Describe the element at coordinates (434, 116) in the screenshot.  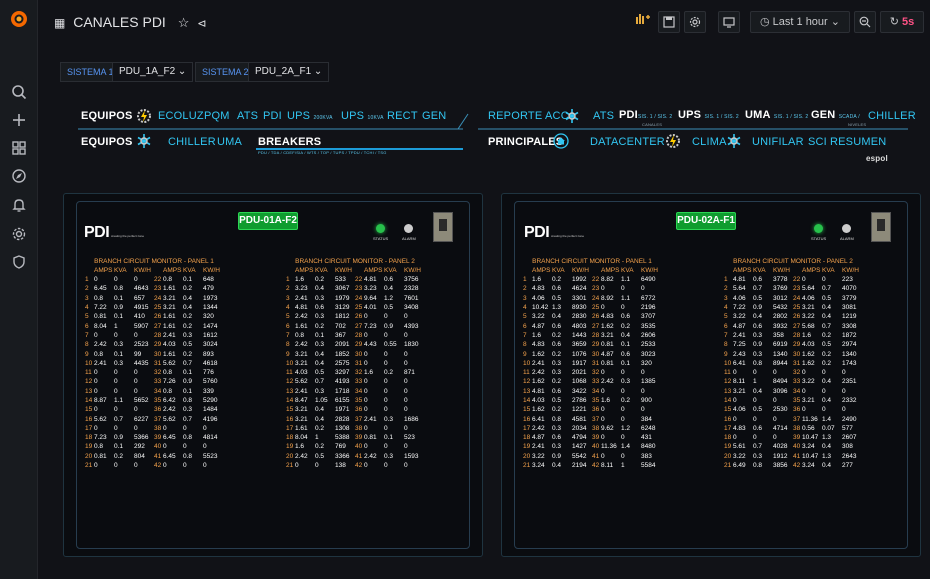
I see `nav-link-gen: GEN` at that location.